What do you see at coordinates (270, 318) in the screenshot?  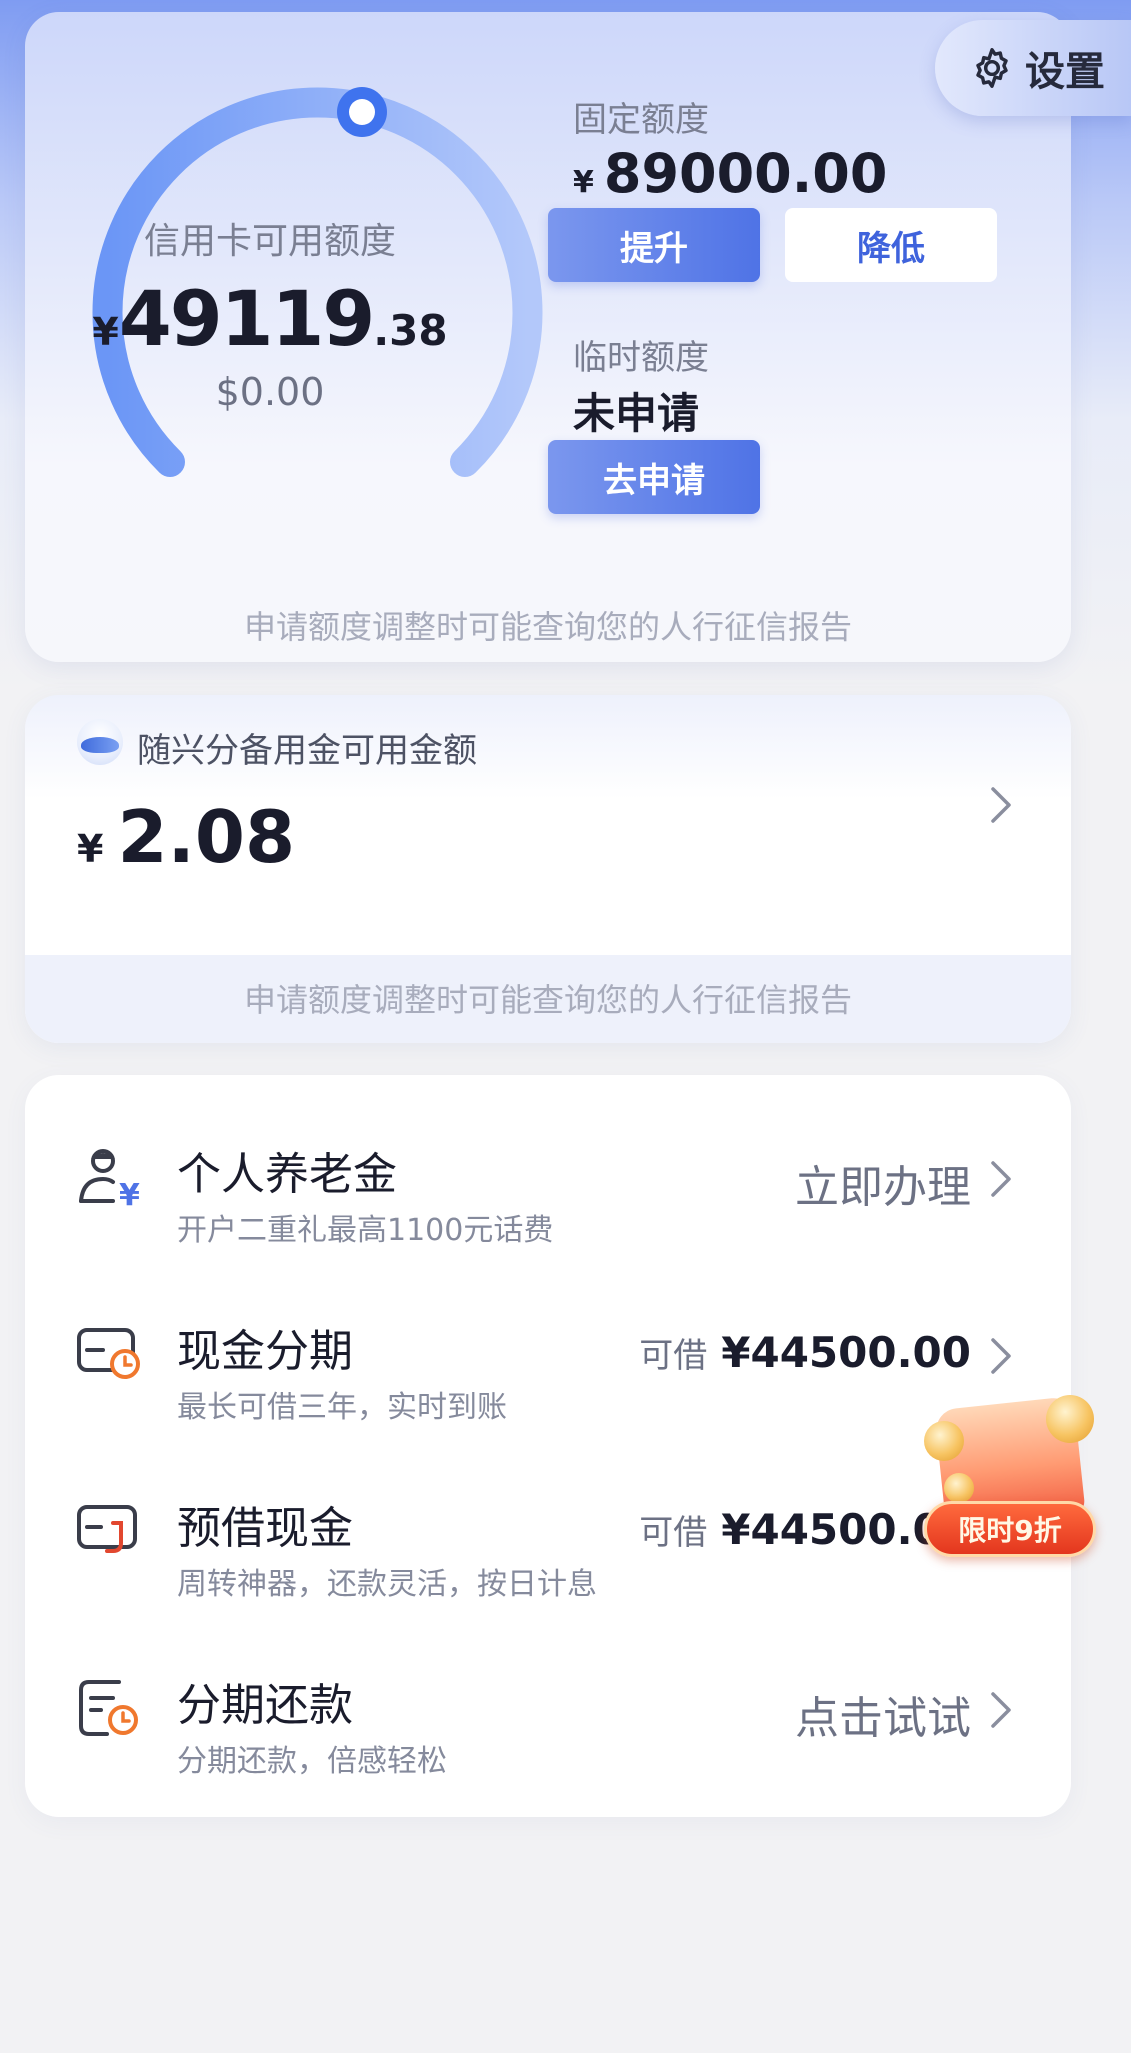 I see `available-credit-amount: ¥49119.38` at bounding box center [270, 318].